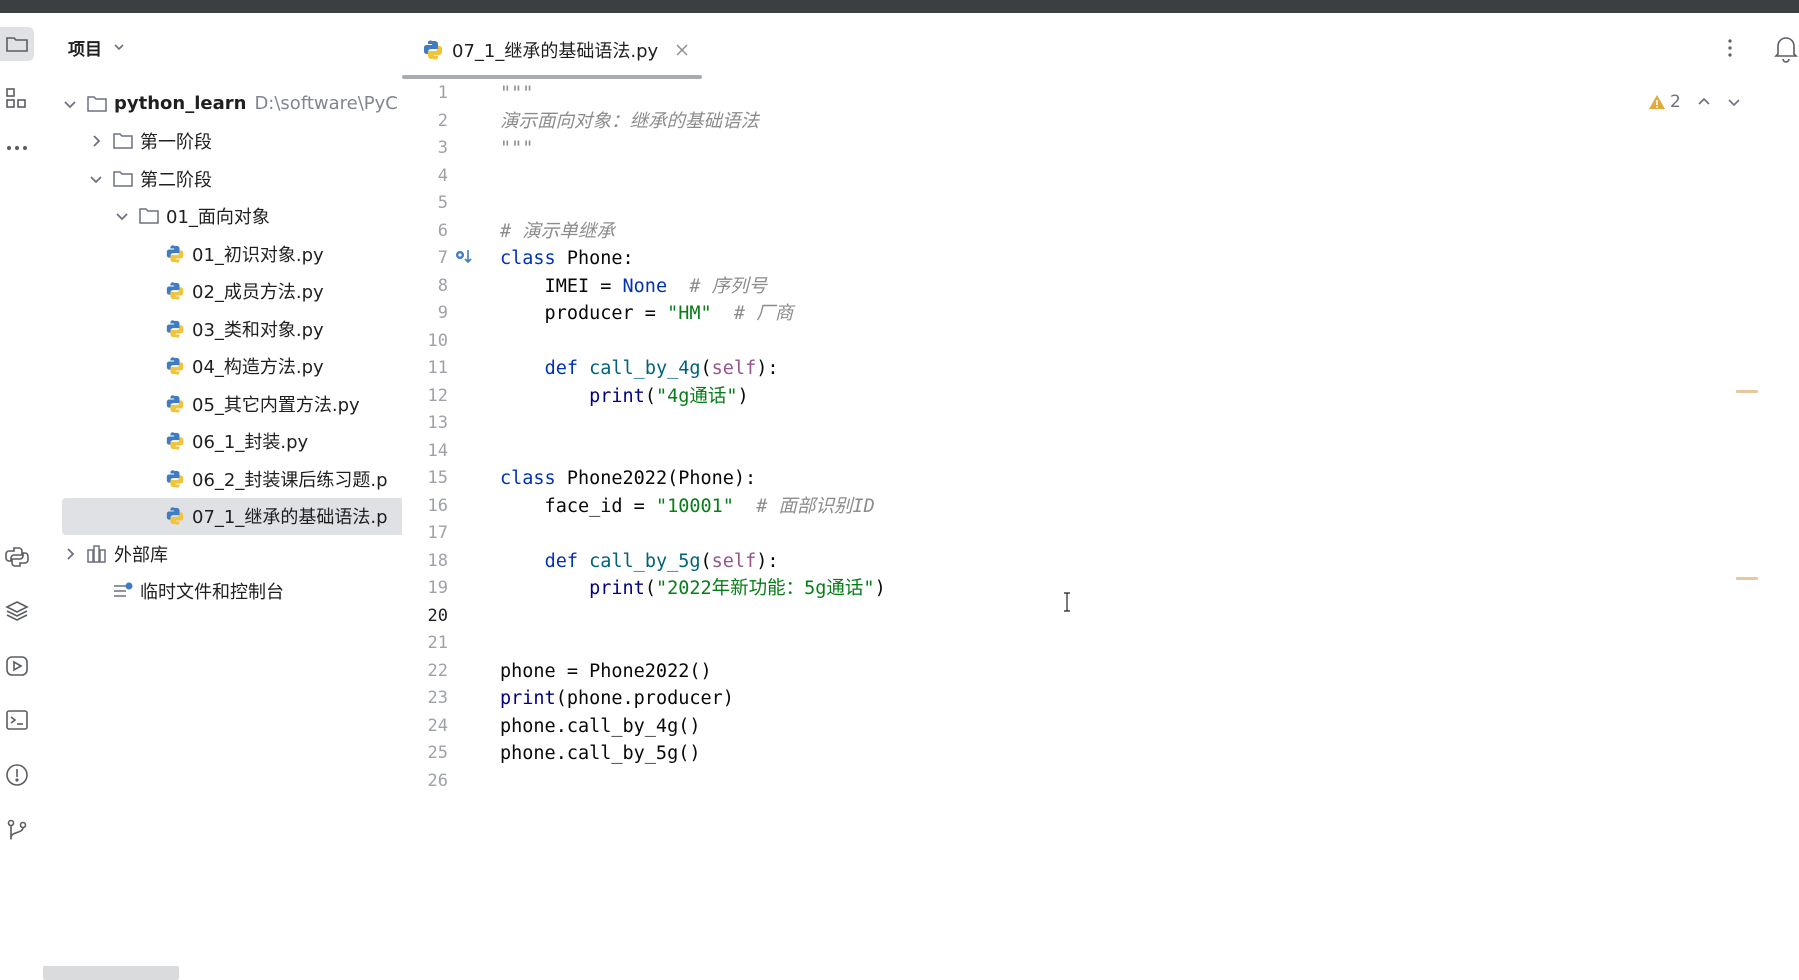 Image resolution: width=1799 pixels, height=980 pixels. I want to click on code-token: self, so click(734, 561).